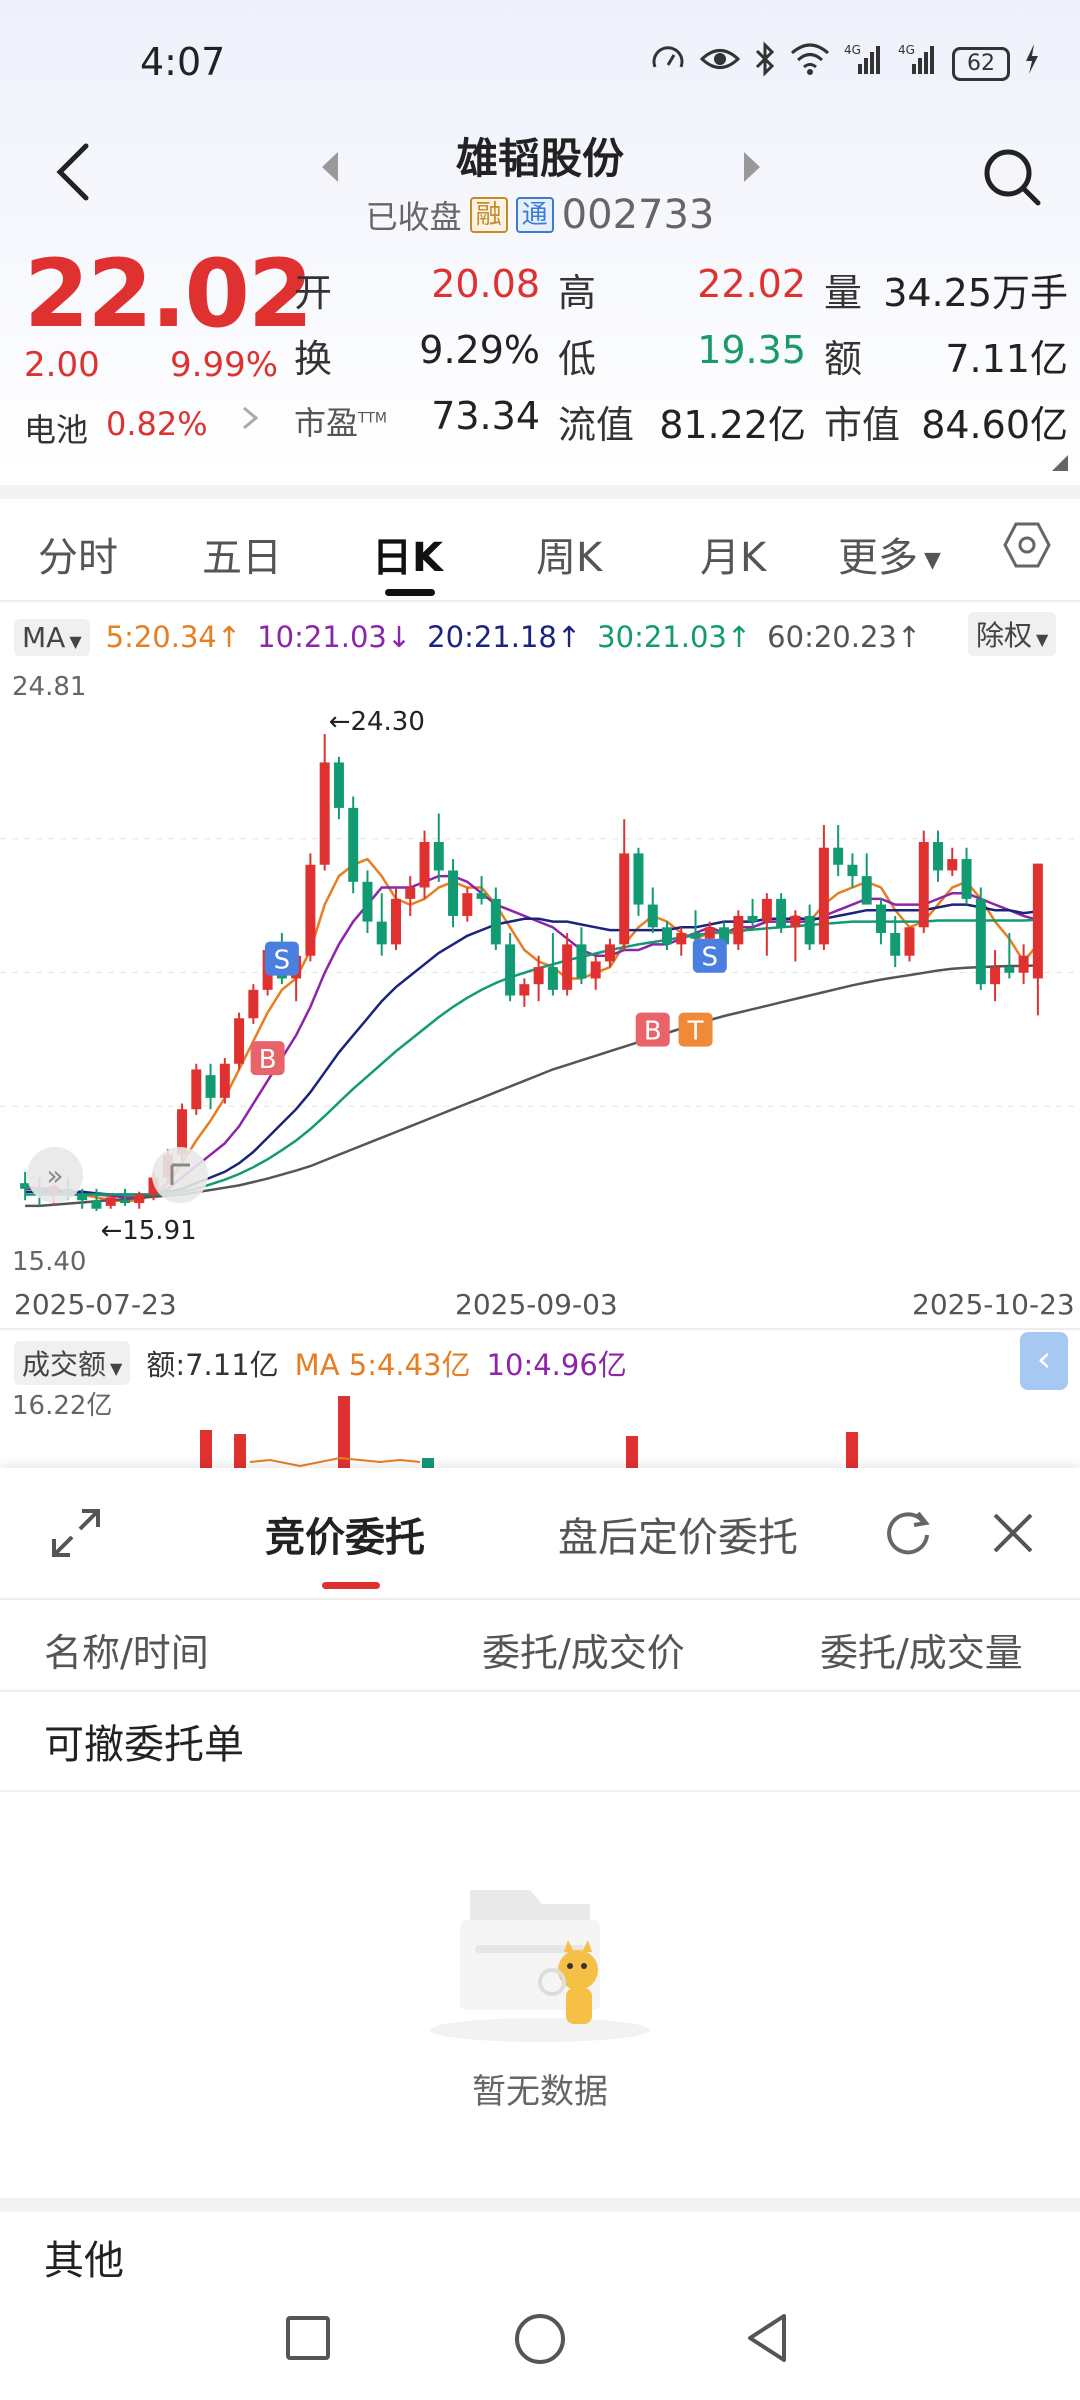 The height and width of the screenshot is (2400, 1080). I want to click on stock-subtitle: 已收盘 融 通 002733, so click(540, 215).